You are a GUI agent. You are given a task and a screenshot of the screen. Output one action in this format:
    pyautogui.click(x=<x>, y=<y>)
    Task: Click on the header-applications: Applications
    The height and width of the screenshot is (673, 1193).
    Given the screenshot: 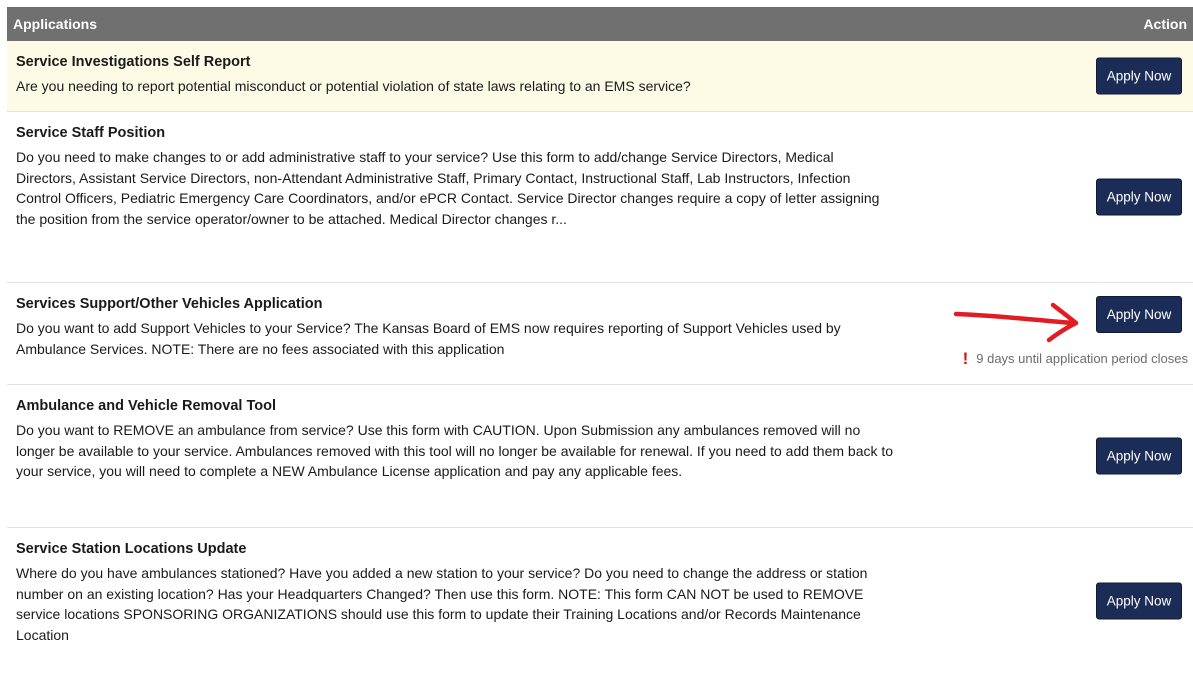 What is the action you would take?
    pyautogui.click(x=55, y=24)
    